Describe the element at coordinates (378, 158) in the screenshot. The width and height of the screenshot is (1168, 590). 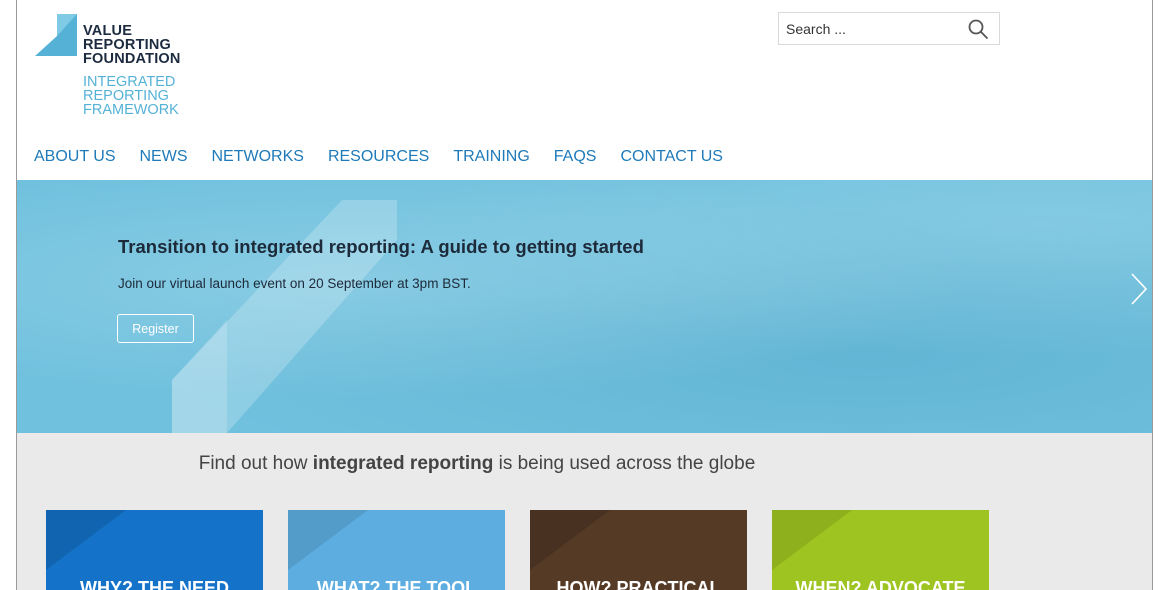
I see `nav-resources: RESOURCES` at that location.